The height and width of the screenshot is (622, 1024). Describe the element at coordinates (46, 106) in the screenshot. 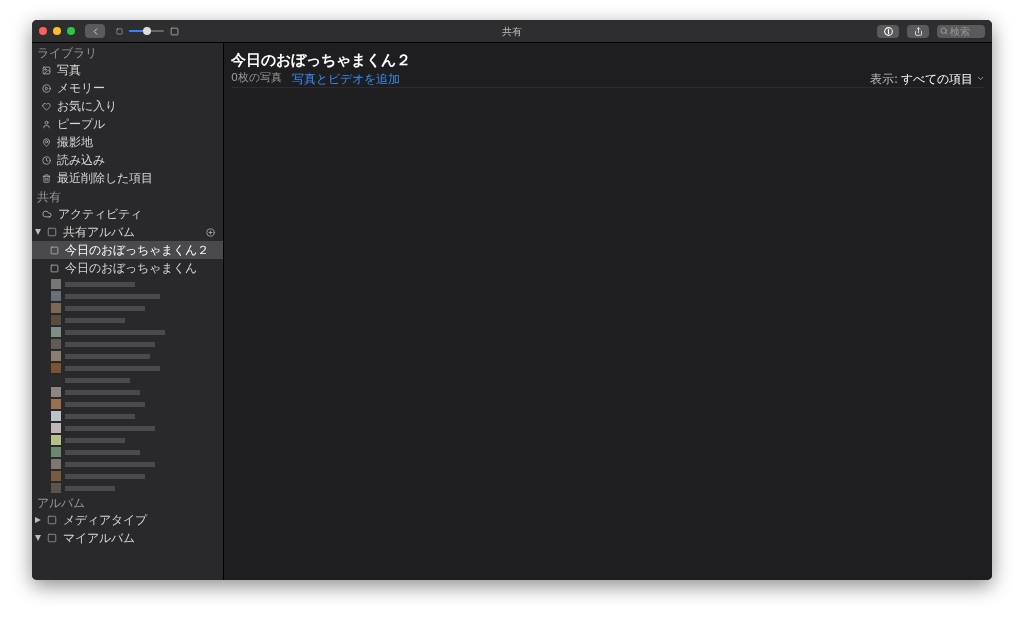

I see `heart-icon` at that location.